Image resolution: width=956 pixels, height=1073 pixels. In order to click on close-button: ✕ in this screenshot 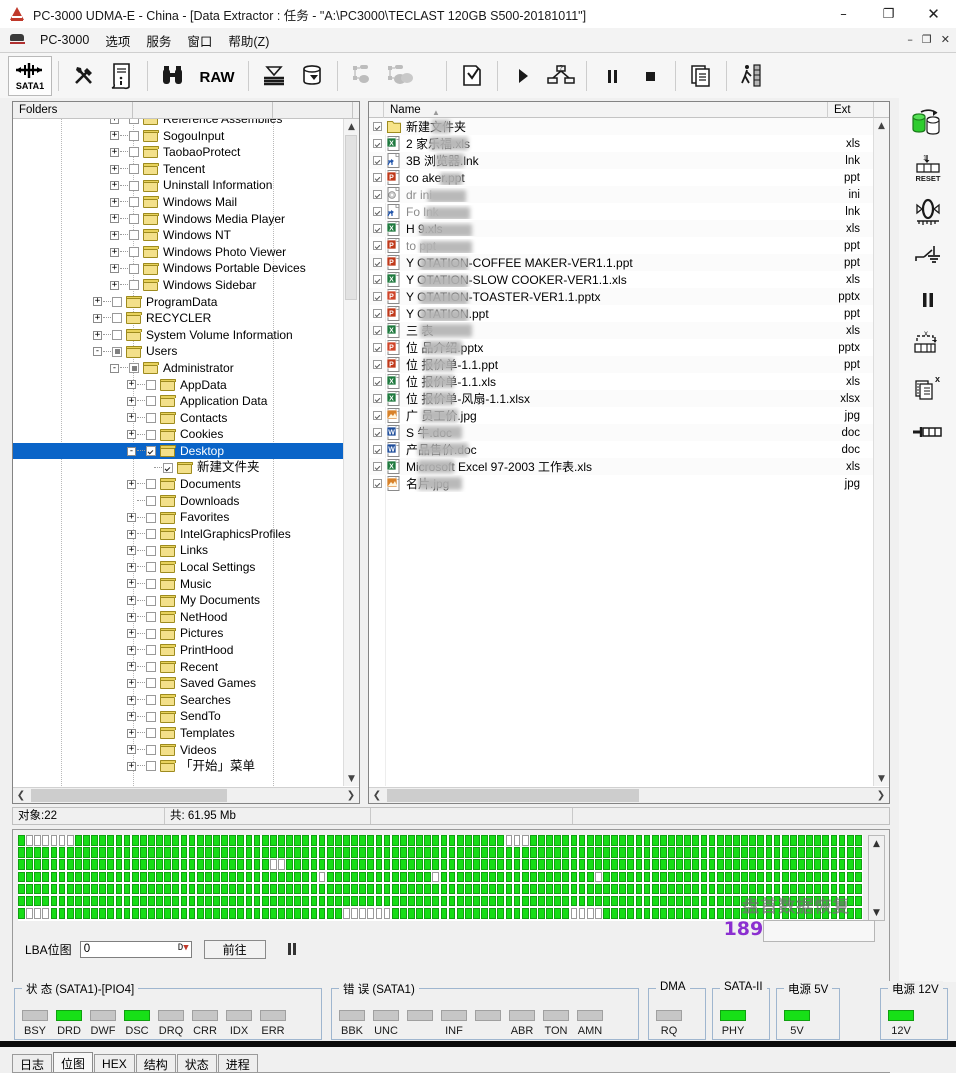, I will do `click(933, 14)`.